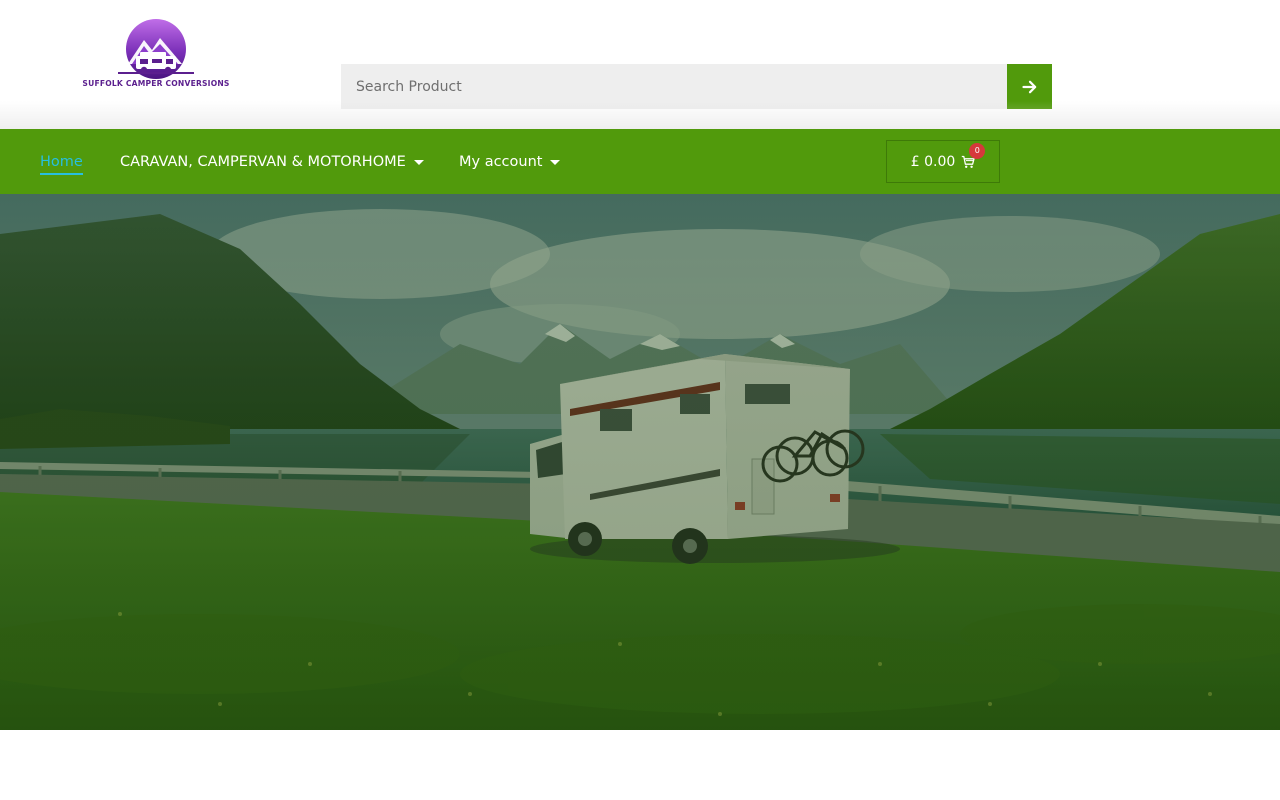  I want to click on nav-item-home: Home, so click(61, 161).